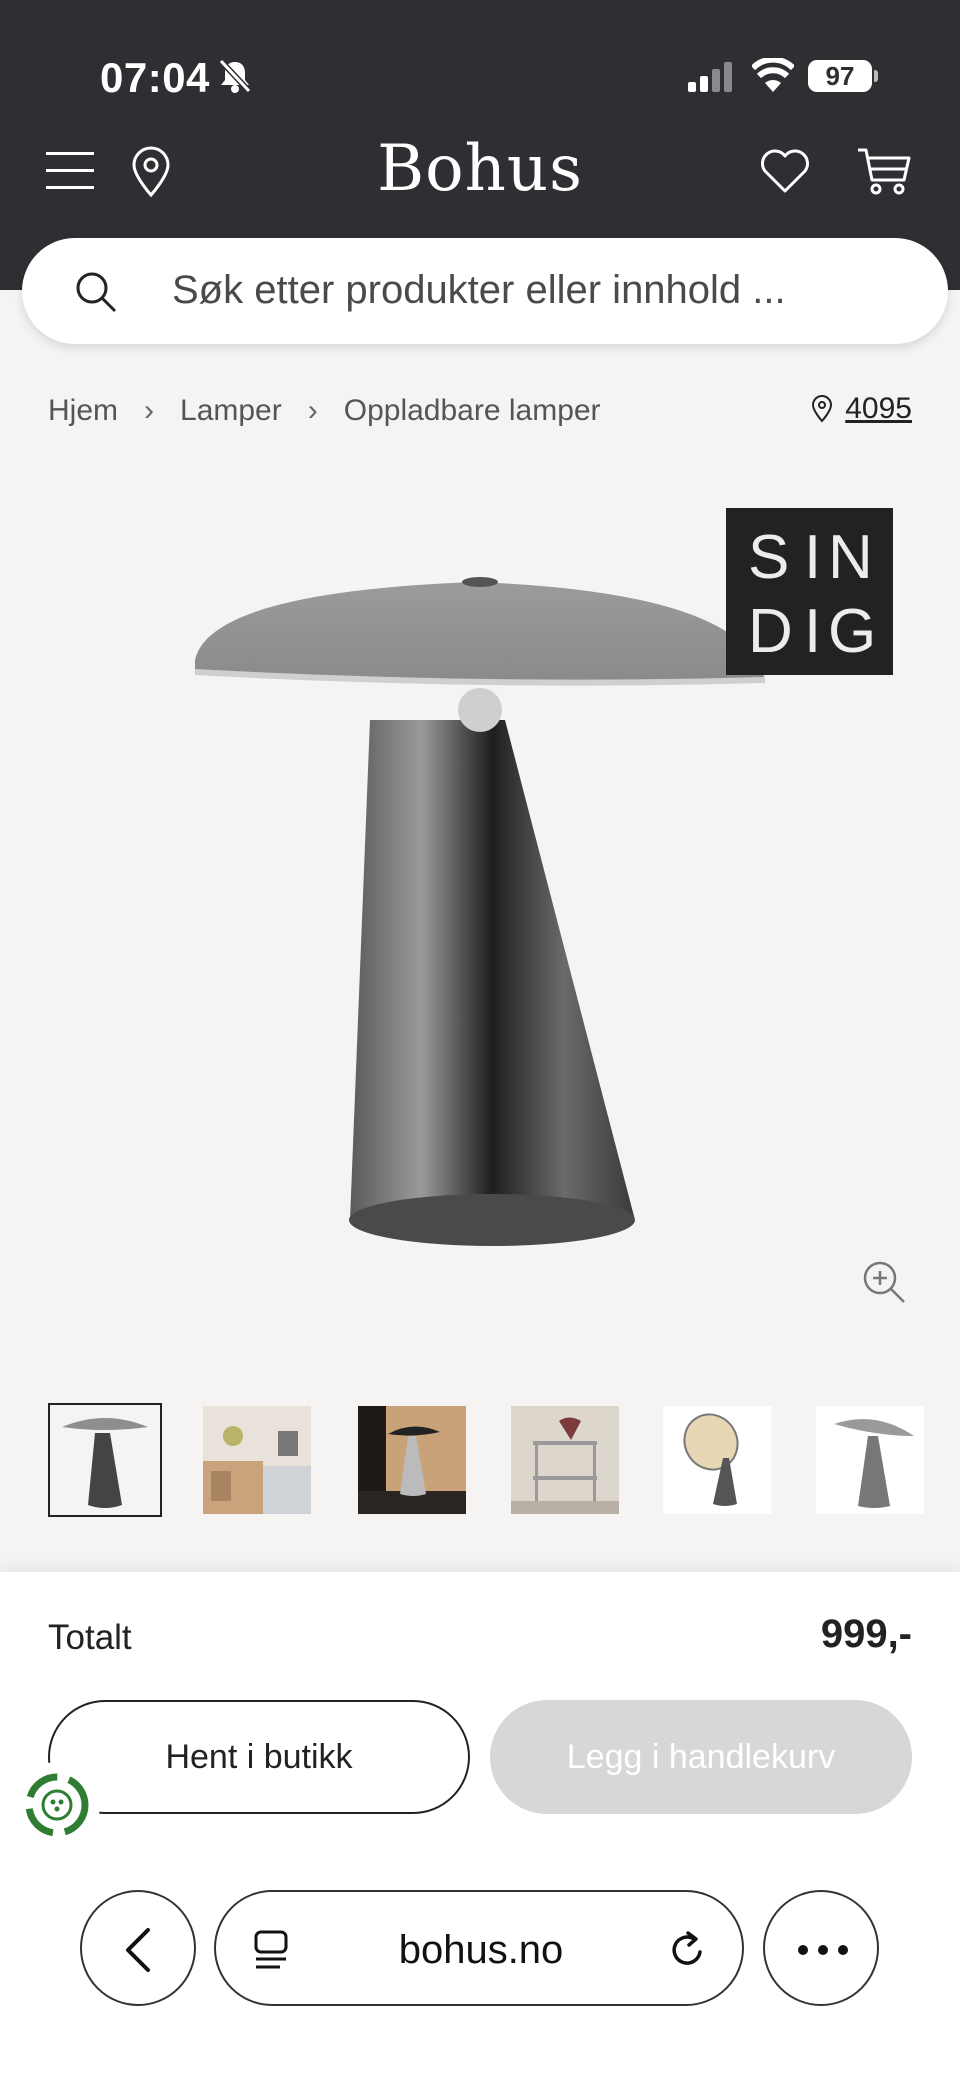  Describe the element at coordinates (83, 411) in the screenshot. I see `breadcrumb-home: Hjem` at that location.